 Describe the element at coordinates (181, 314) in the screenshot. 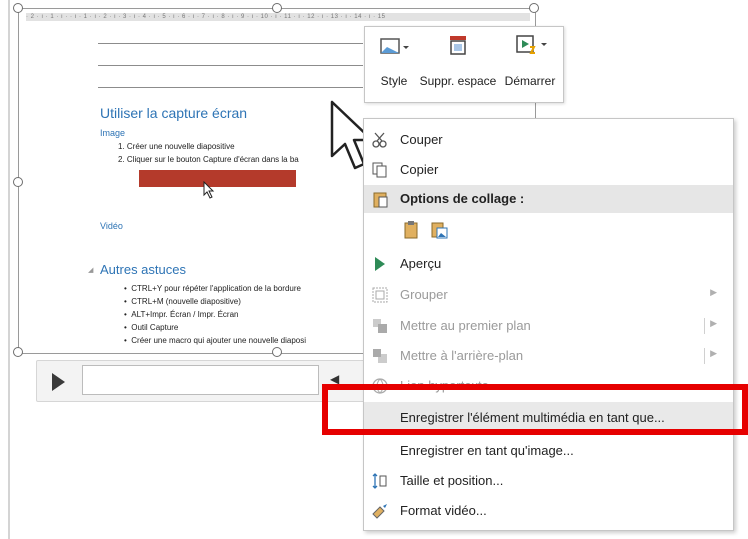

I see `doc-tip: • ALT+Impr. Écran / Impr. Écran` at that location.